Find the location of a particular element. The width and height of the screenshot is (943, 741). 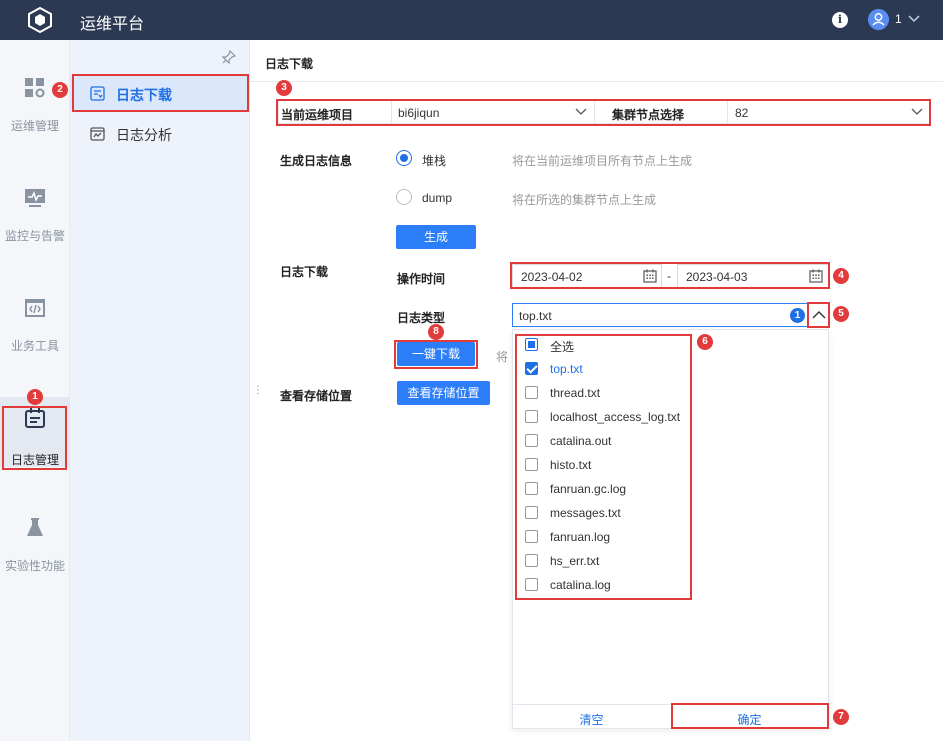

annotation-badge: 2 is located at coordinates (60, 90).